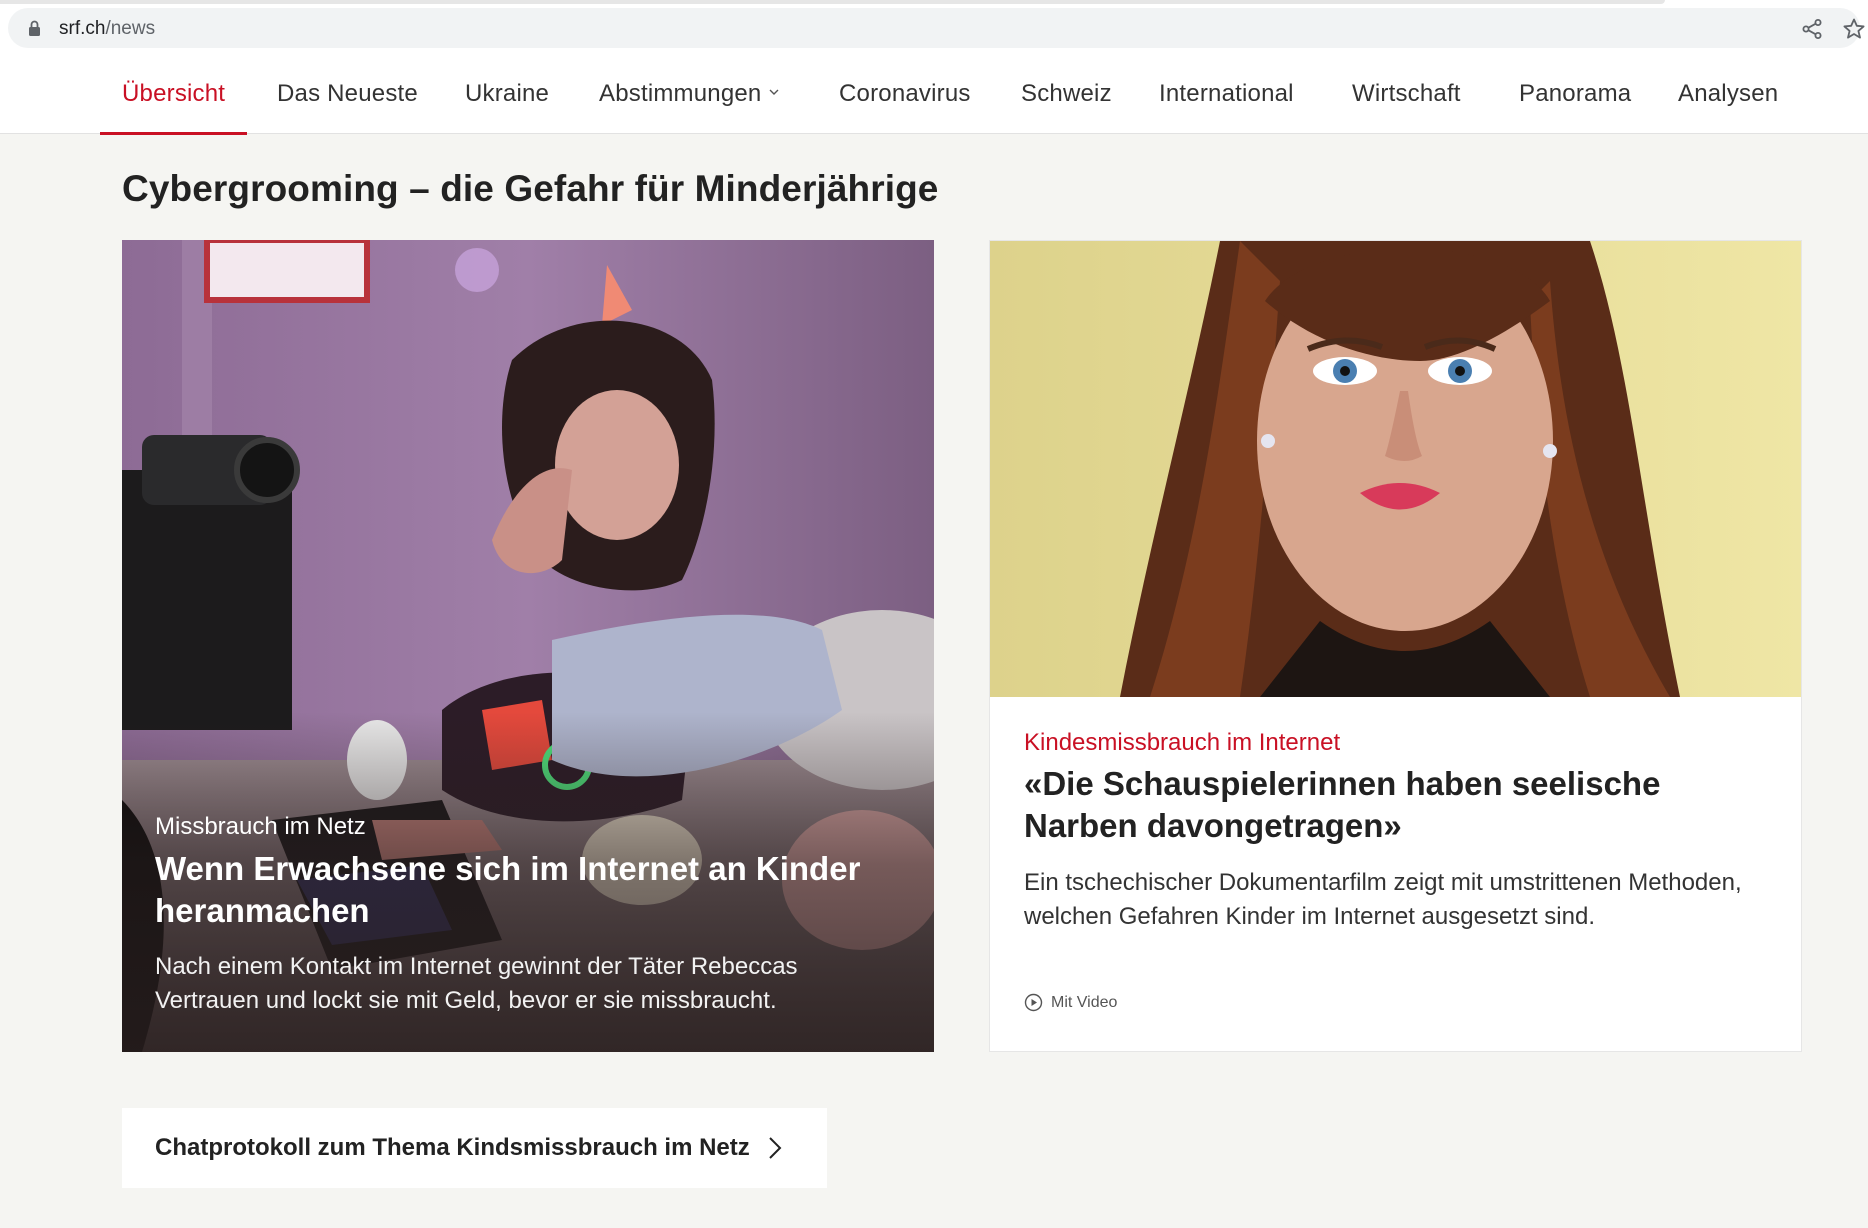 This screenshot has width=1868, height=1228. Describe the element at coordinates (1728, 94) in the screenshot. I see `nav-item-analysen: Analysen` at that location.